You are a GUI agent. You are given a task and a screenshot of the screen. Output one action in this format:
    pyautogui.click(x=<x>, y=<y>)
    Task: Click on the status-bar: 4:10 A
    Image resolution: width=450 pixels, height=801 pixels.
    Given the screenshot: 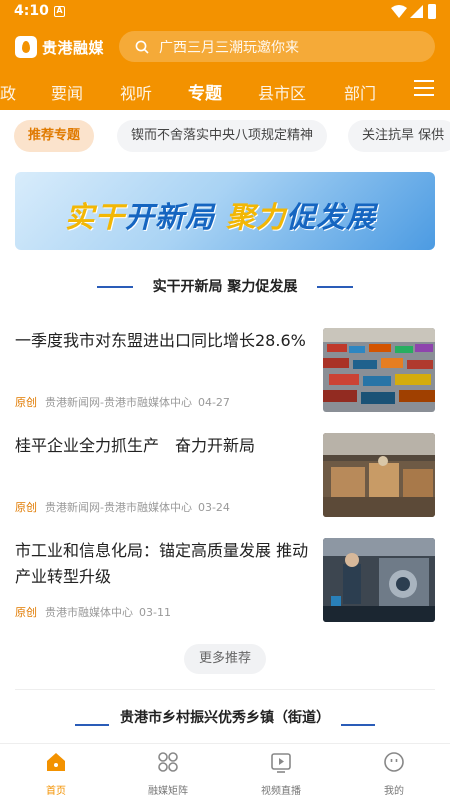 What is the action you would take?
    pyautogui.click(x=225, y=12)
    